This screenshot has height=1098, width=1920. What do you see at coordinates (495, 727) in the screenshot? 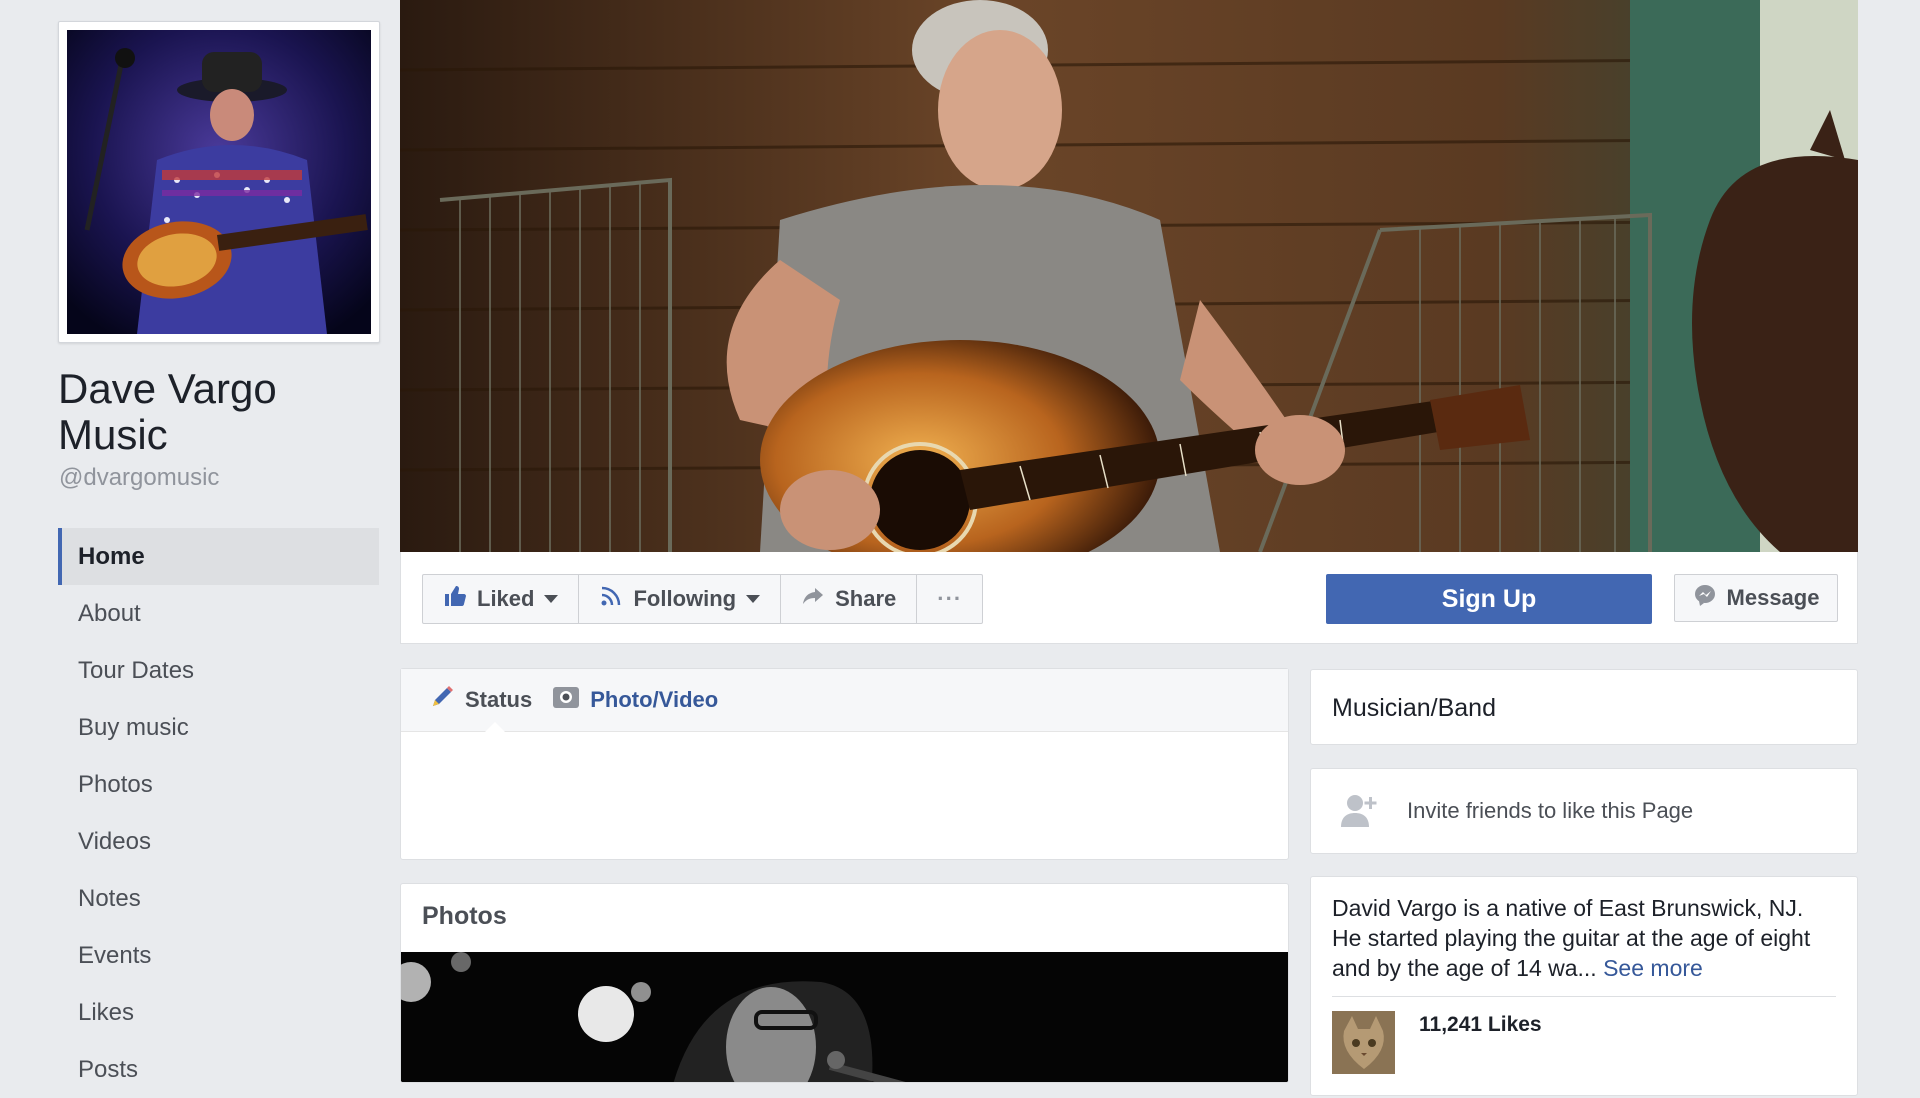
I see `active-tab-indicator` at bounding box center [495, 727].